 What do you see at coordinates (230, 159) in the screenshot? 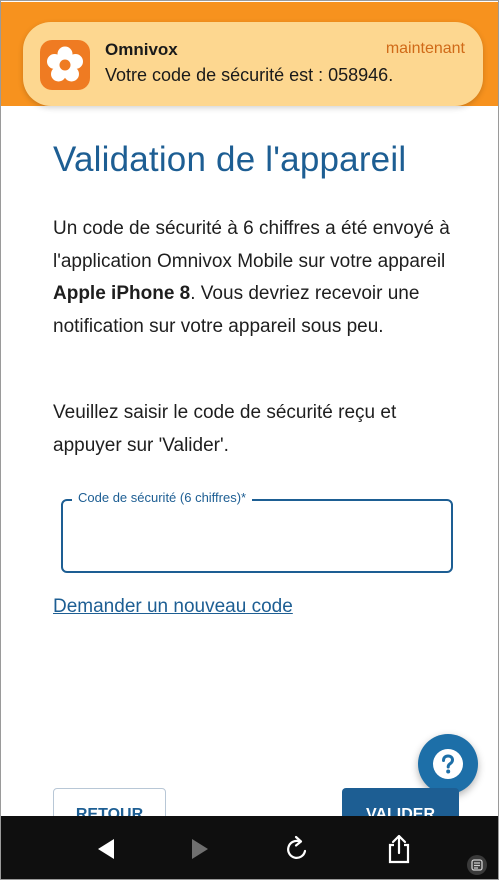
I see `page-title: Validation de l'appareil` at bounding box center [230, 159].